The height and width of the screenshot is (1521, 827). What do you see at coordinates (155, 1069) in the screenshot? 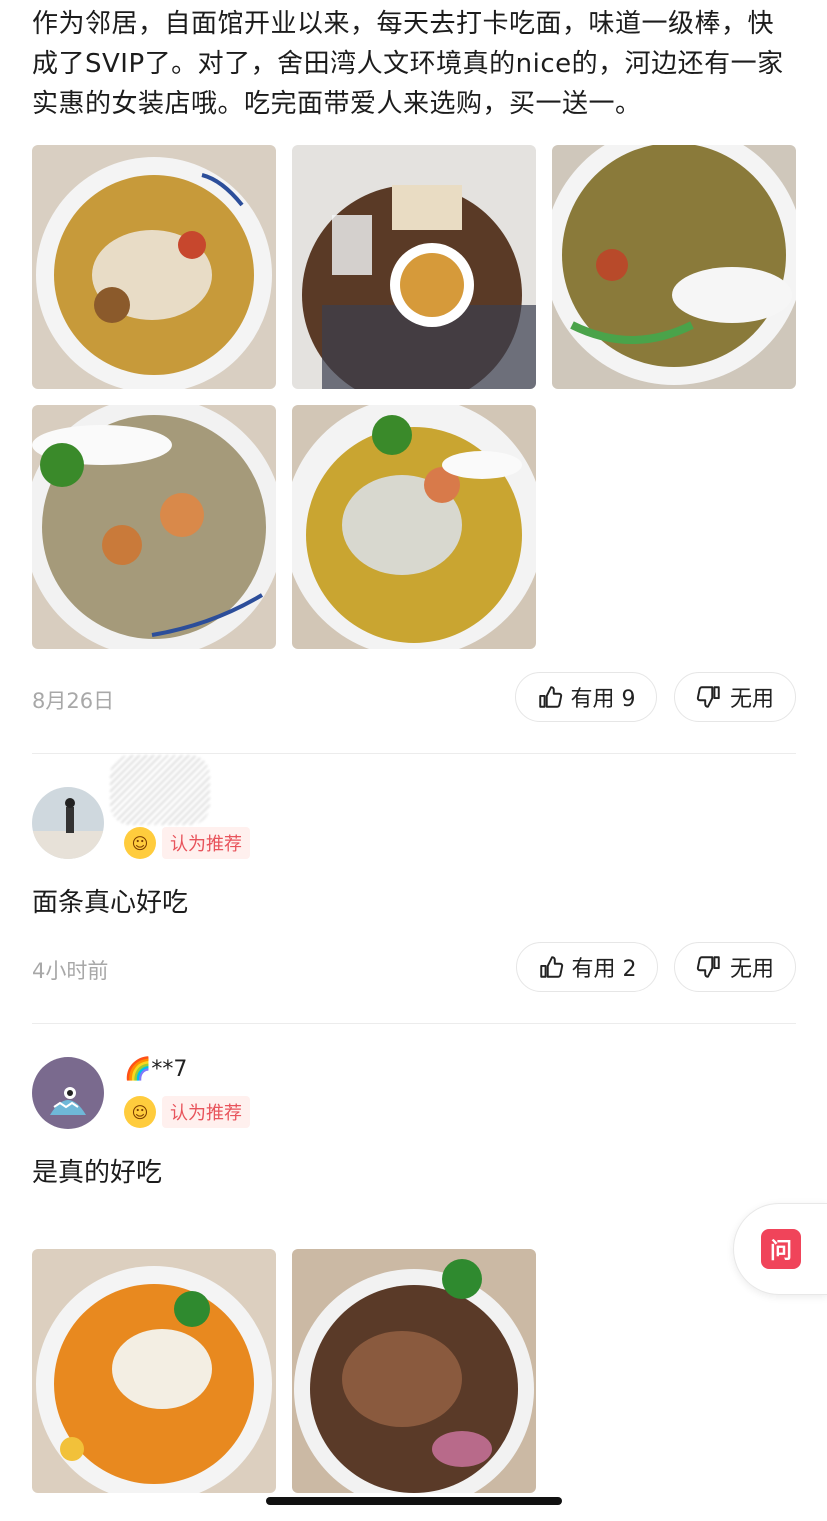
I see `username: 🌈**7` at bounding box center [155, 1069].